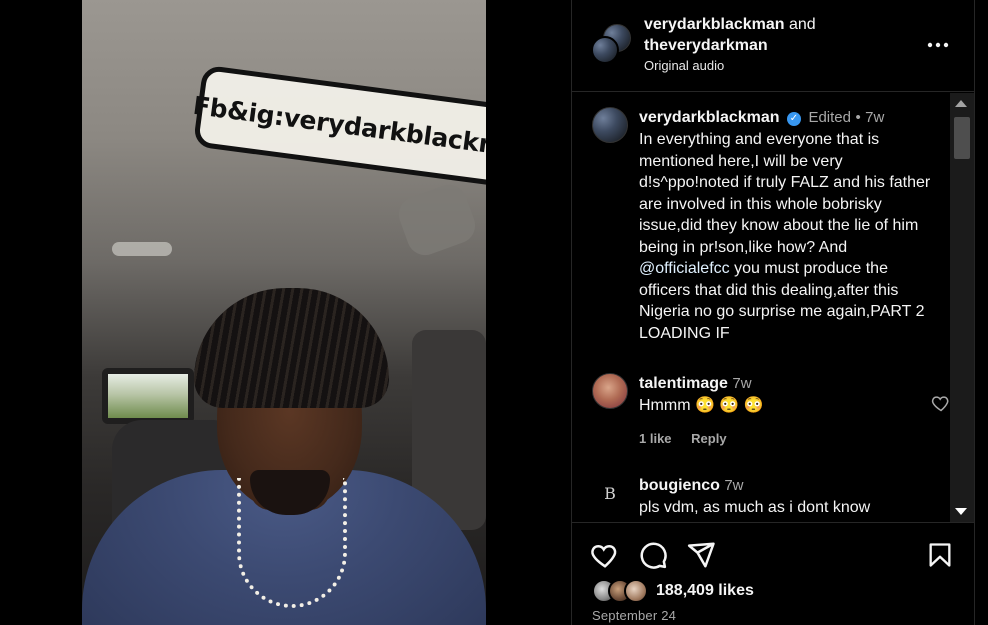 The image size is (988, 625). I want to click on post-date: September 24, so click(634, 615).